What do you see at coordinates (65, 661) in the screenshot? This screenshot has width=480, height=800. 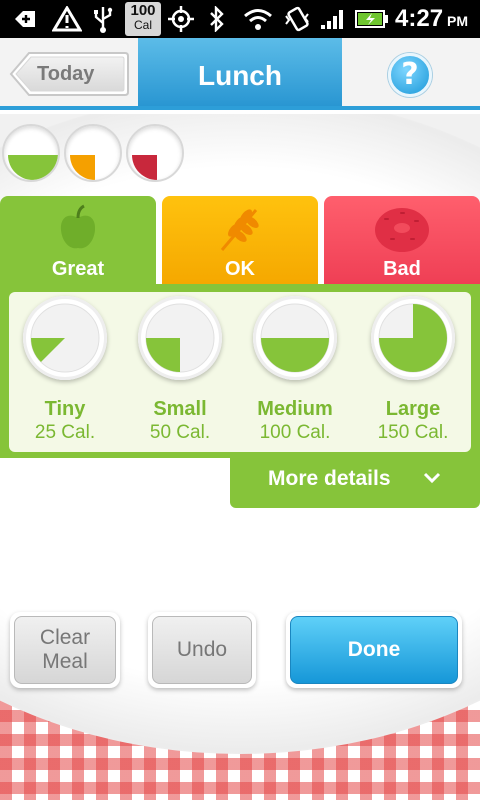 I see `clear-meal-line2: Meal` at bounding box center [65, 661].